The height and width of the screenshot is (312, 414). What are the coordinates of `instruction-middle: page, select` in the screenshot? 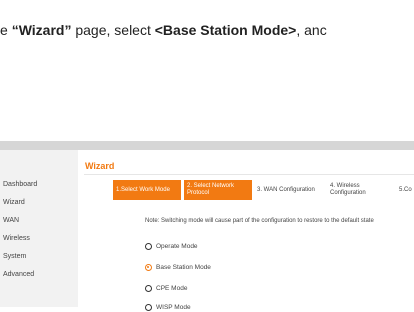 It's located at (113, 30).